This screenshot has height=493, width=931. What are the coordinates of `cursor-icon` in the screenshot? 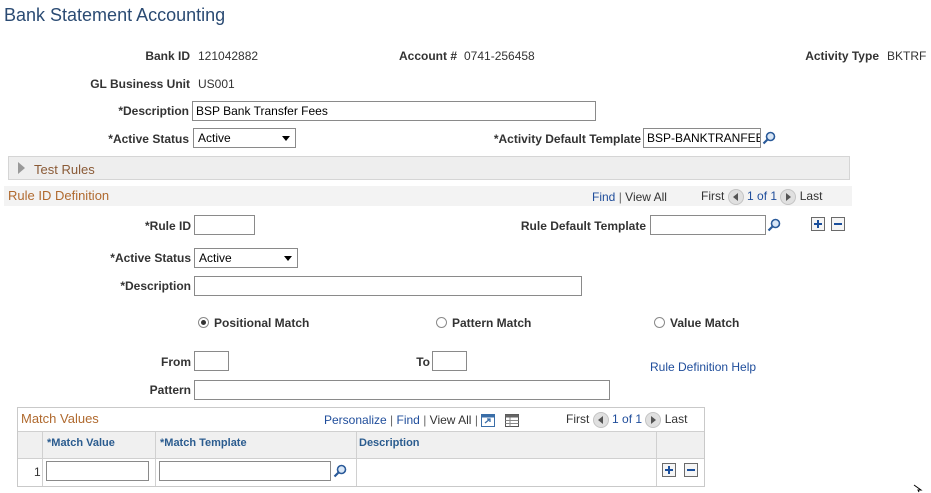 It's located at (918, 488).